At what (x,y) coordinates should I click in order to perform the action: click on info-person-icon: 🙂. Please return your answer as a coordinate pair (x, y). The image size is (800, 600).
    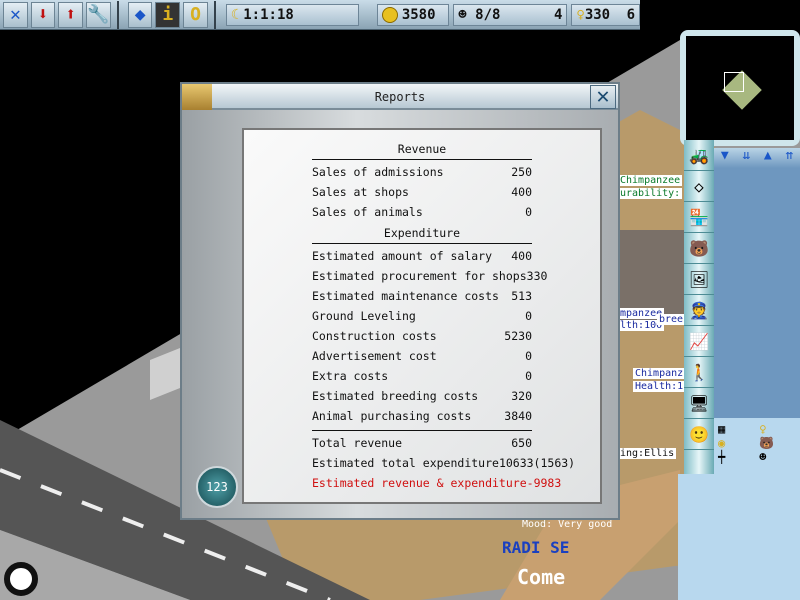
    Looking at the image, I should click on (699, 434).